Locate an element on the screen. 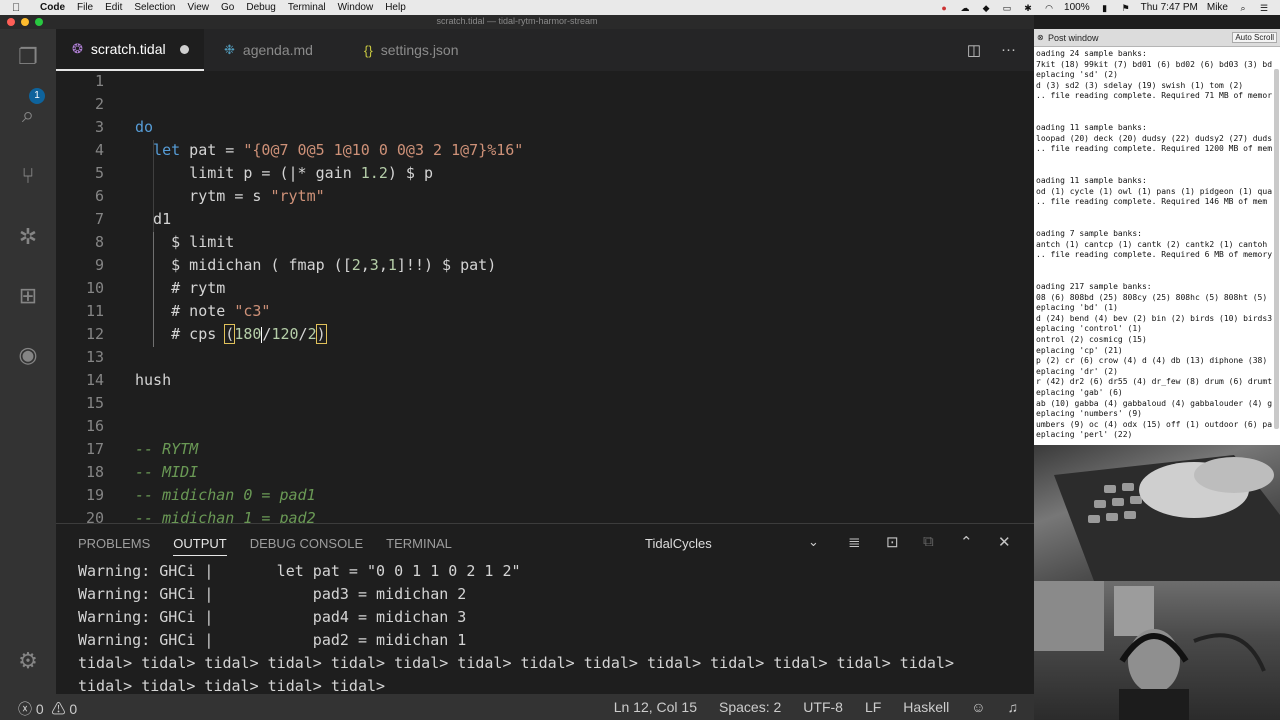 This screenshot has height=720, width=1280. post-line: eplacing 'numbers' (9) is located at coordinates (1089, 414).